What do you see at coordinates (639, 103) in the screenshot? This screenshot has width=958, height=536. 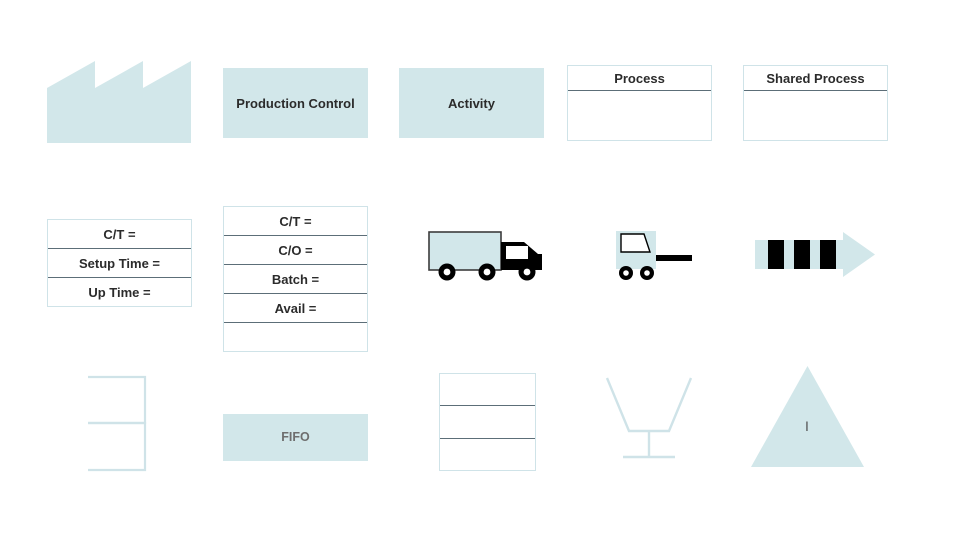 I see `shape-process: Process` at bounding box center [639, 103].